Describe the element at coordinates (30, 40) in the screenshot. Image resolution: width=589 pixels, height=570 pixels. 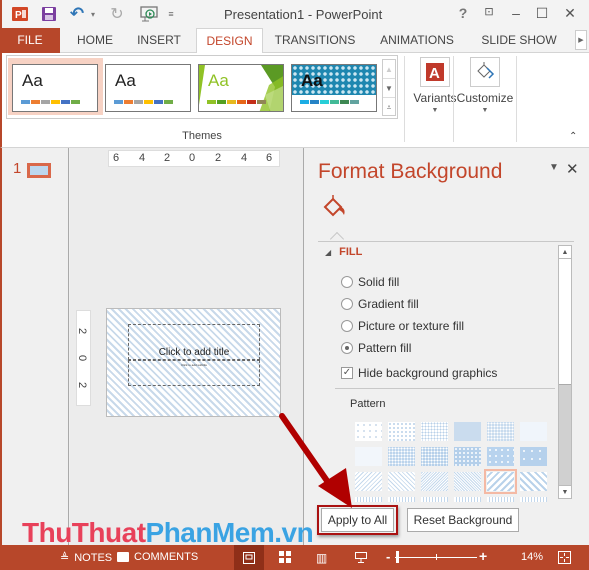
I see `tab-file: FILE` at that location.